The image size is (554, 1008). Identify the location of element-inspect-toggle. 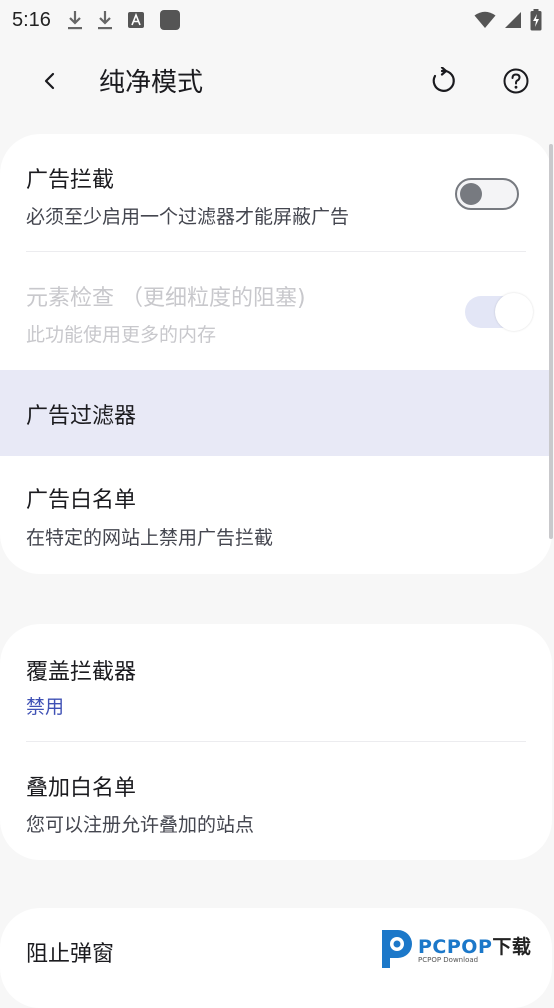
(499, 312).